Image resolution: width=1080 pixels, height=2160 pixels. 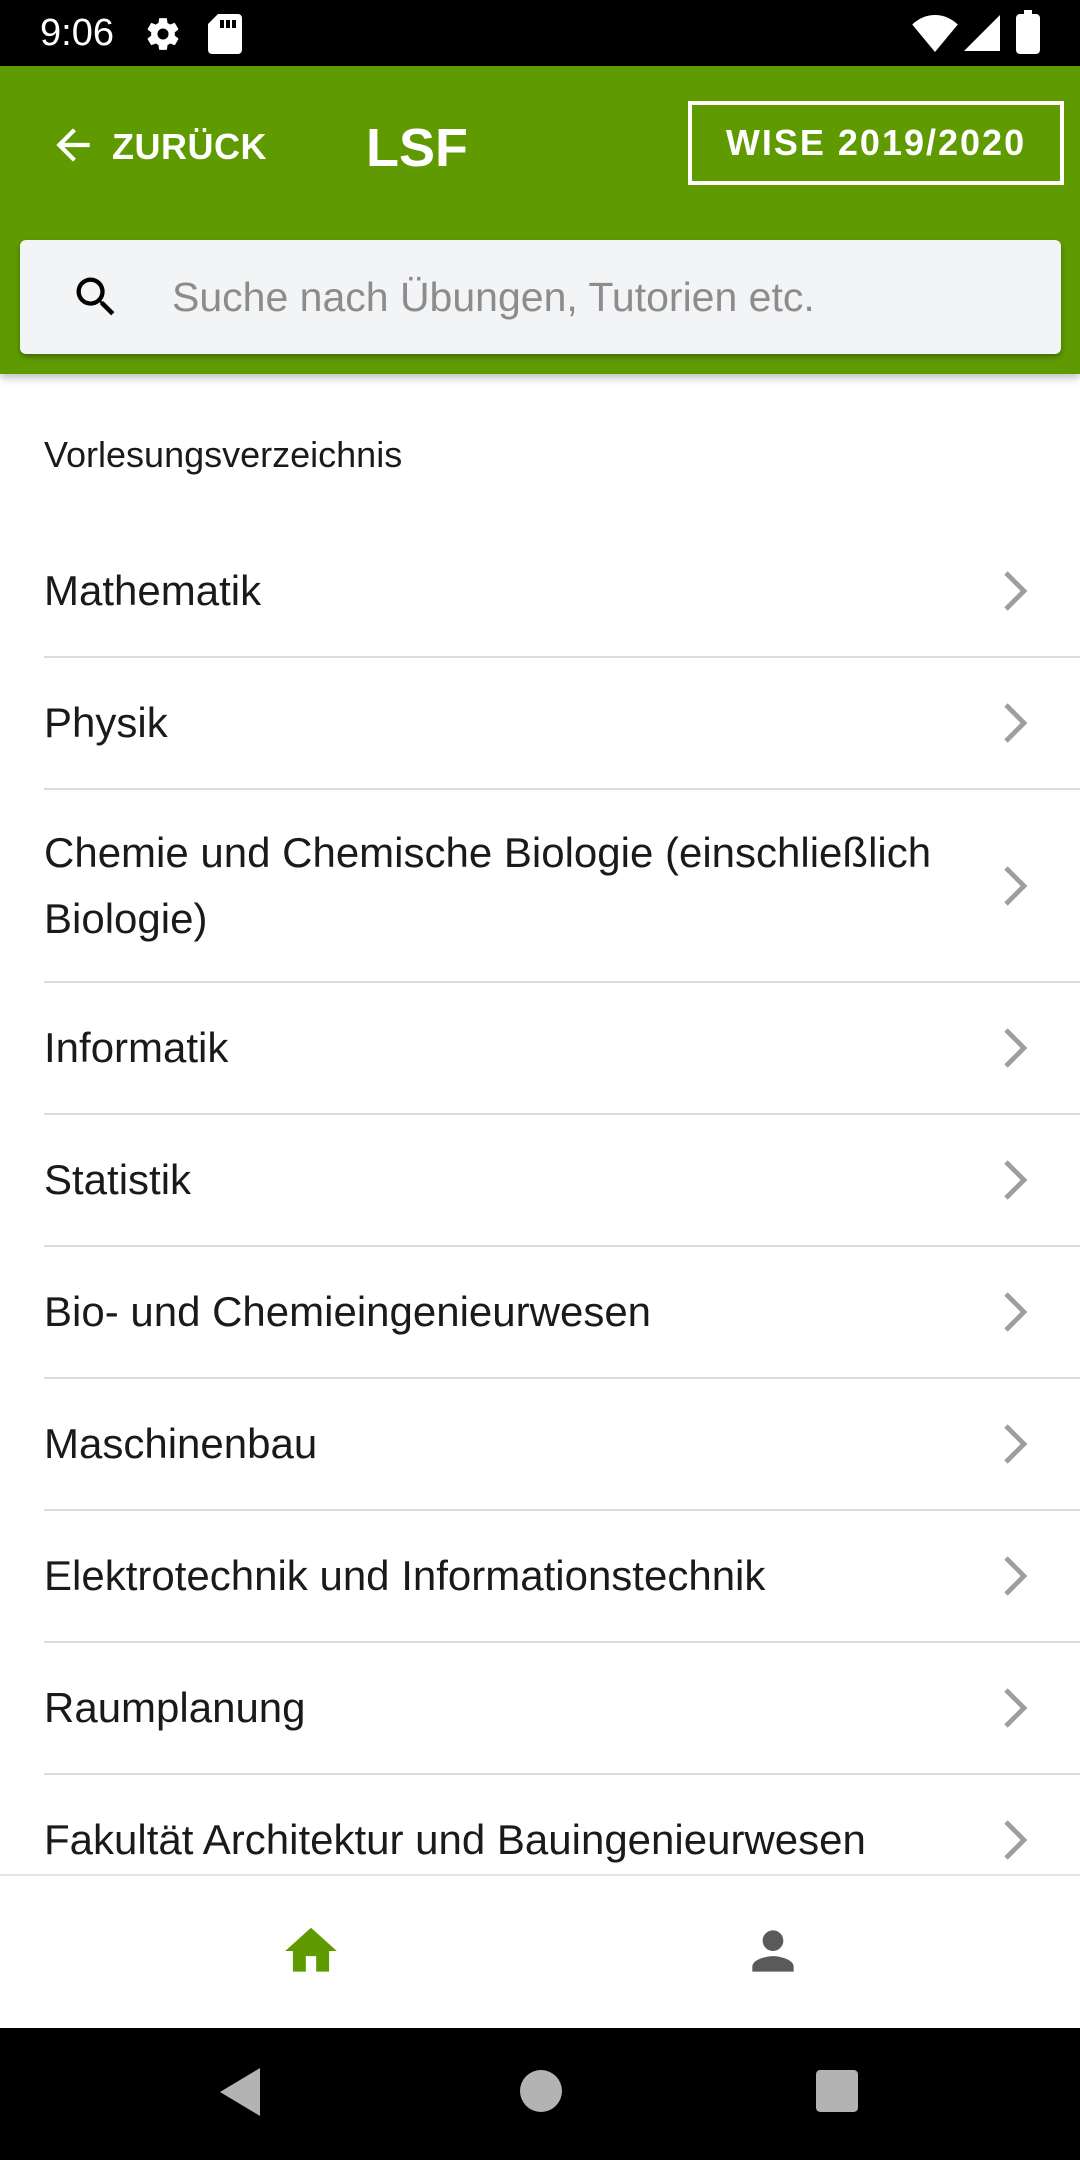 I want to click on list-item: Statistik, so click(x=562, y=1181).